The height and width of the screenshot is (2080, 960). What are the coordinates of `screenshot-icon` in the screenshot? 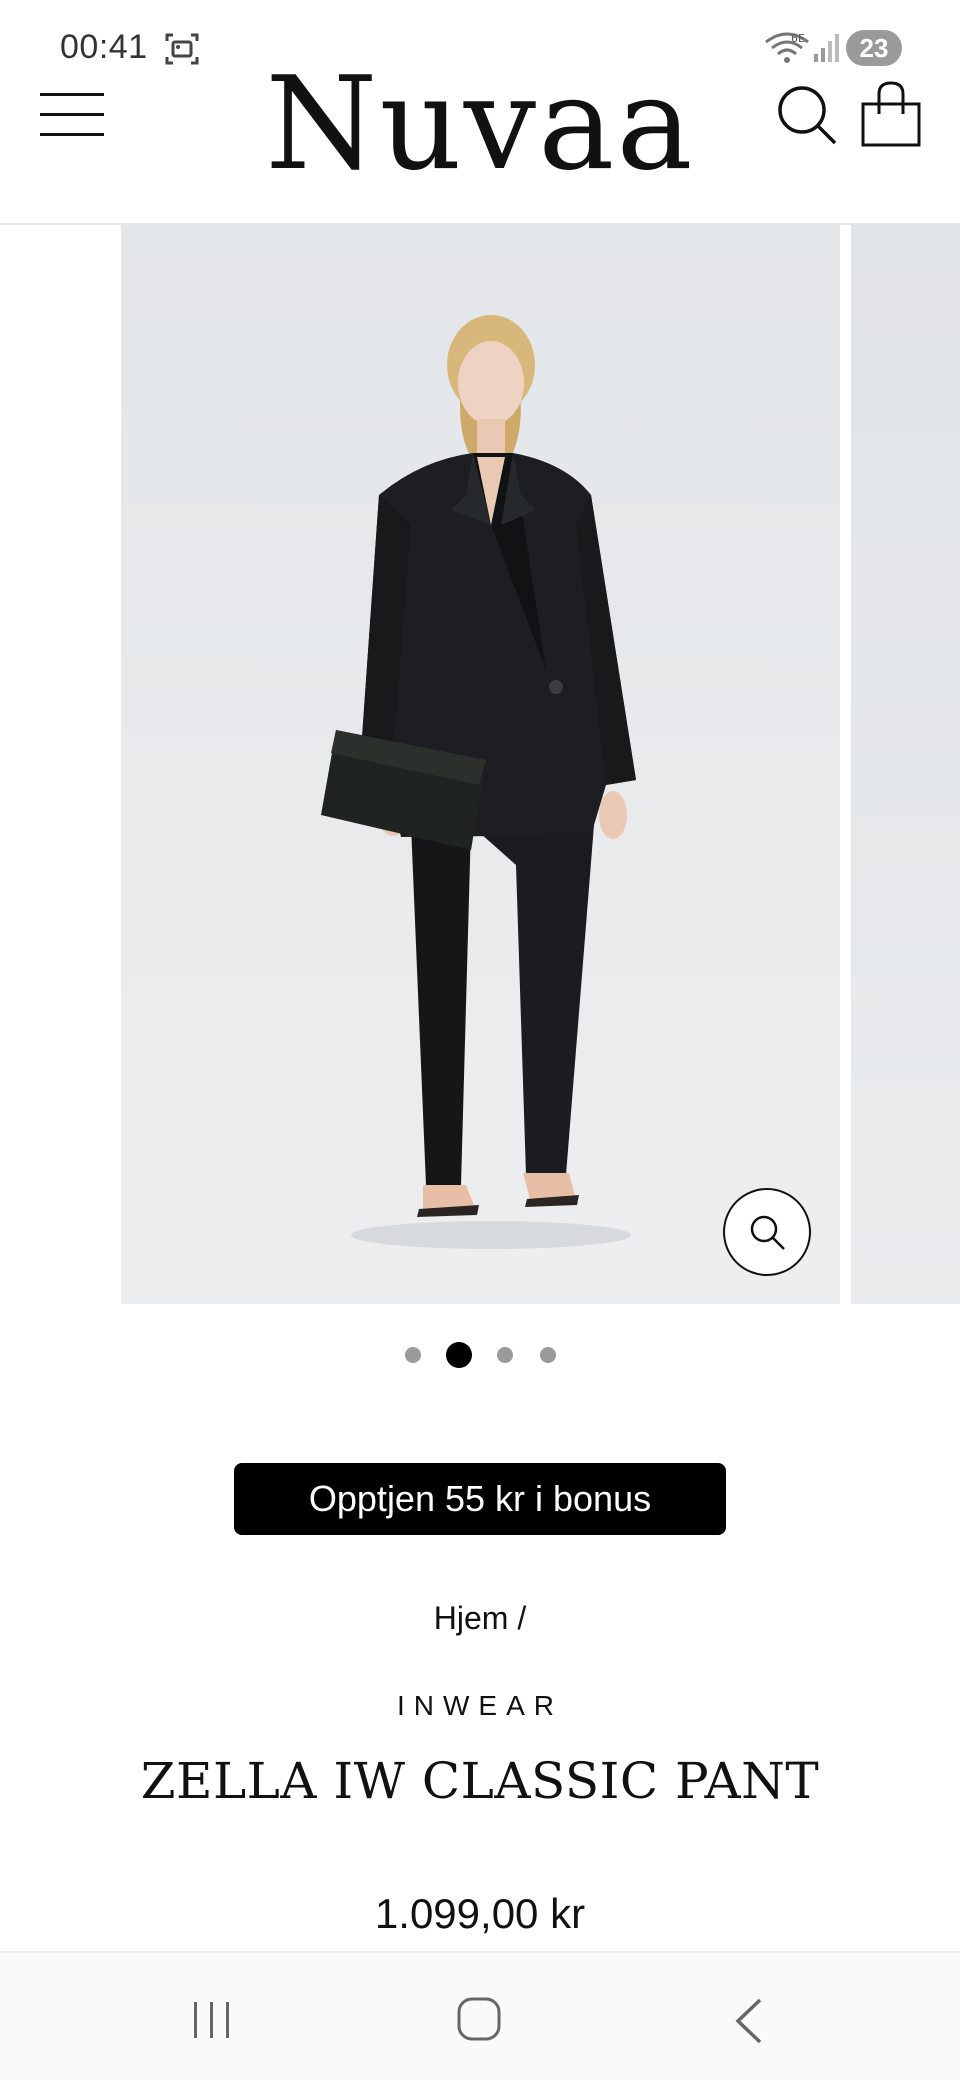 It's located at (182, 49).